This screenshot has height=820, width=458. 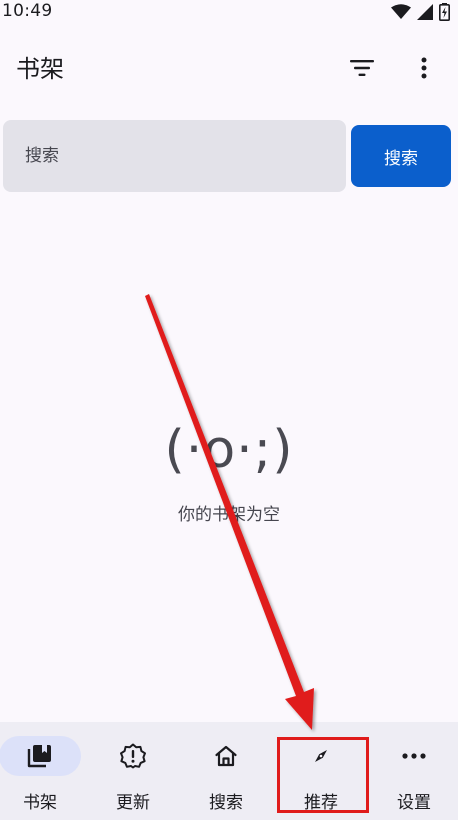 I want to click on nav-active-indicator, so click(x=40, y=756).